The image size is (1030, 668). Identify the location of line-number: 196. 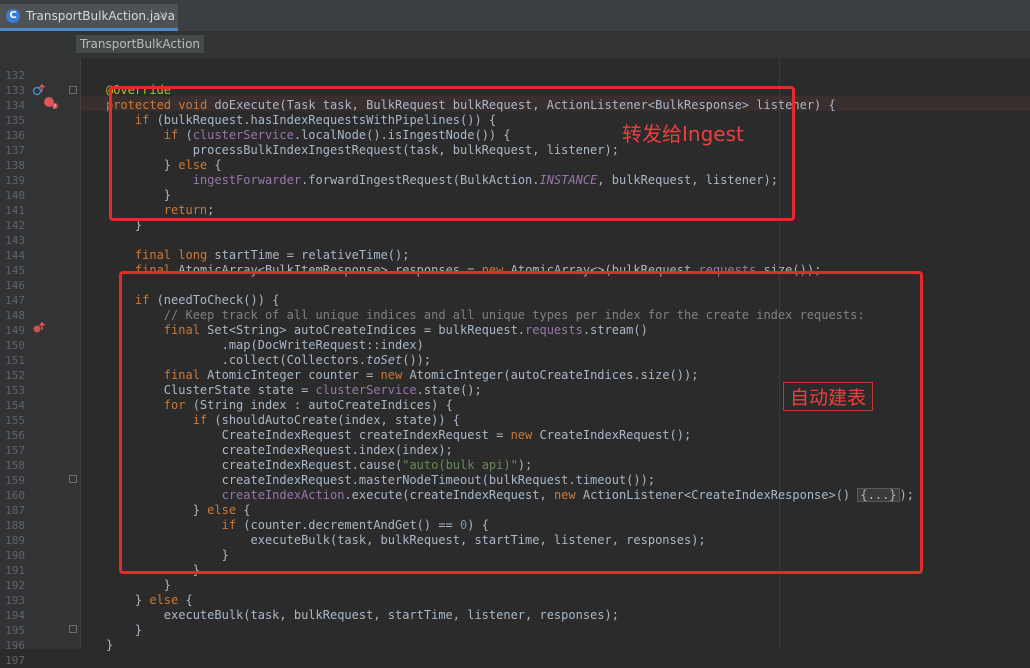
(15, 645).